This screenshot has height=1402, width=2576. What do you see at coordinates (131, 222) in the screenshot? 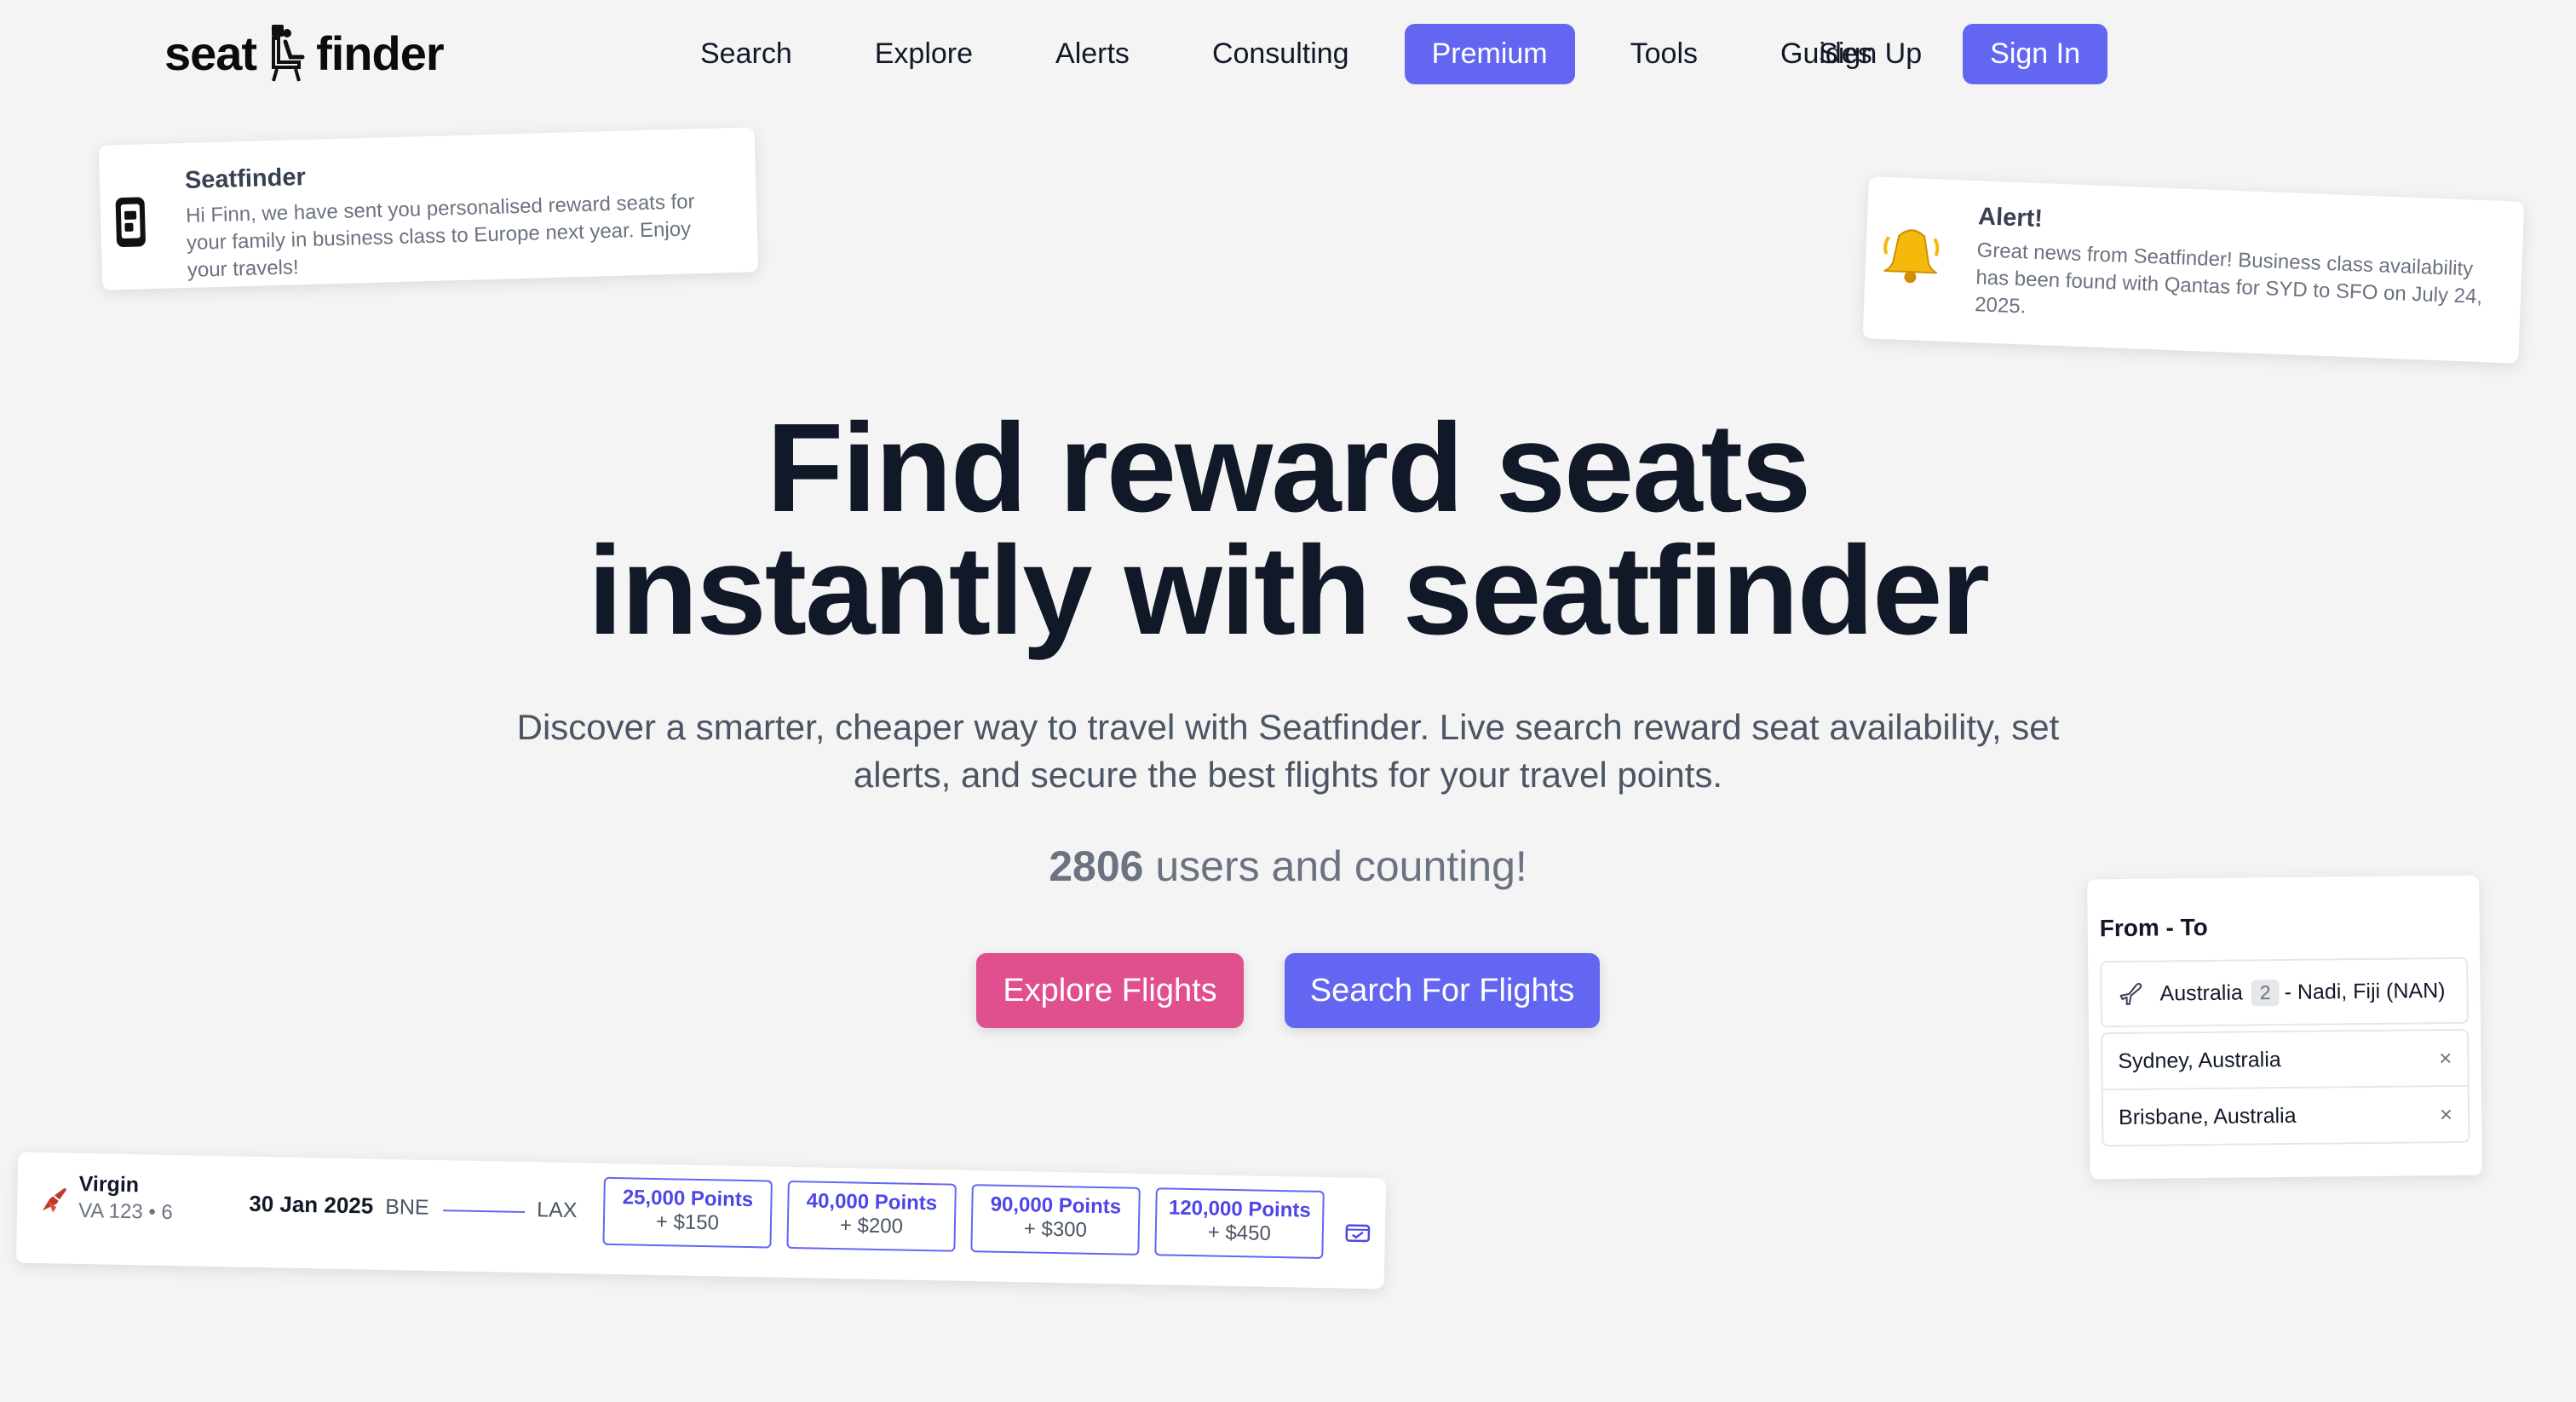
I see `phone-icon` at bounding box center [131, 222].